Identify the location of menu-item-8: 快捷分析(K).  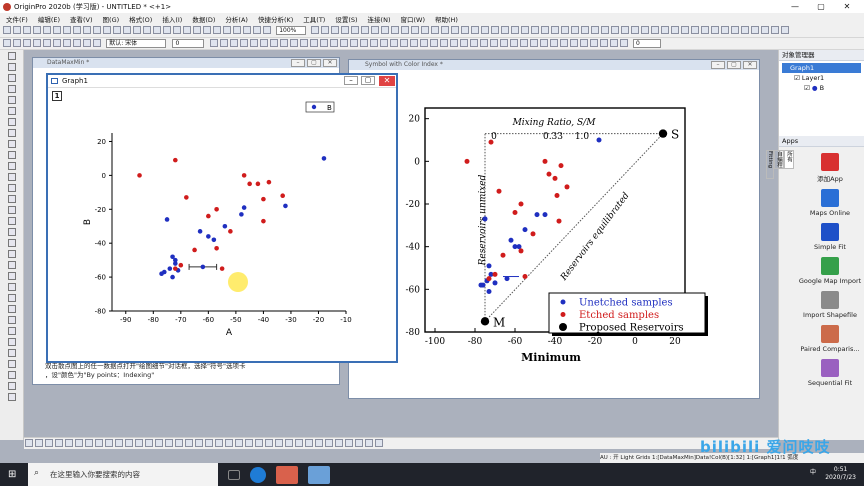
(275, 19).